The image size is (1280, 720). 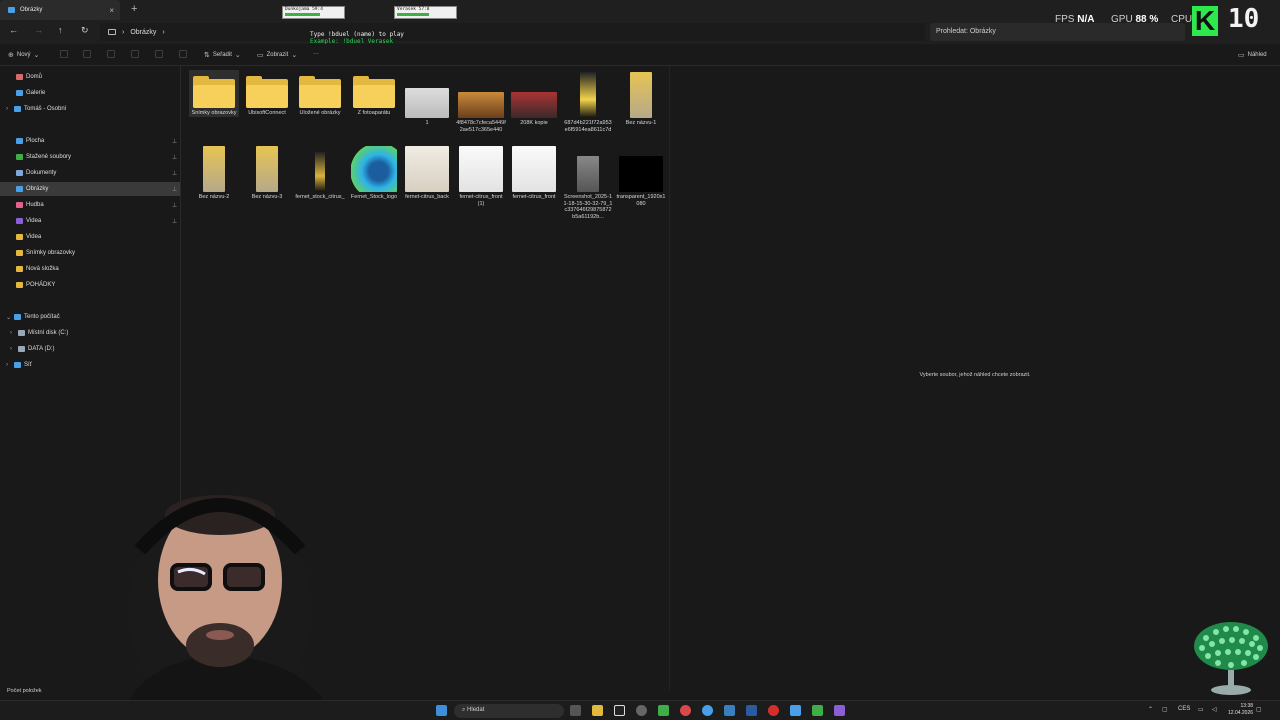 What do you see at coordinates (90, 173) in the screenshot?
I see `sidebar-item: Dokumenty ⊥` at bounding box center [90, 173].